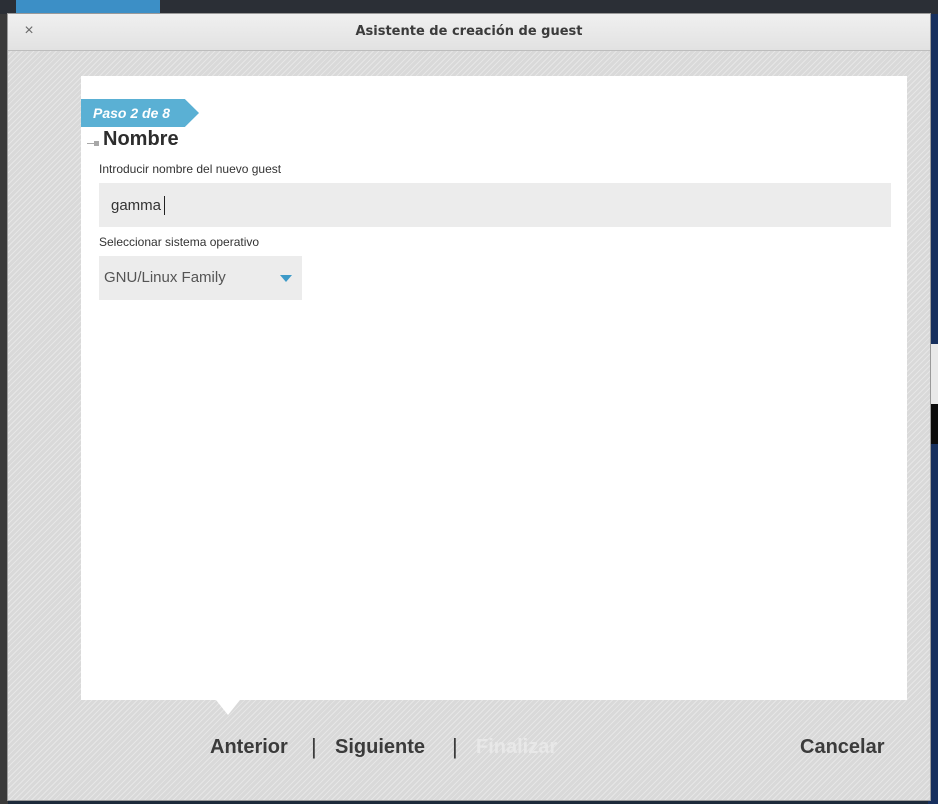  Describe the element at coordinates (141, 139) in the screenshot. I see `section-heading: Nombre` at that location.